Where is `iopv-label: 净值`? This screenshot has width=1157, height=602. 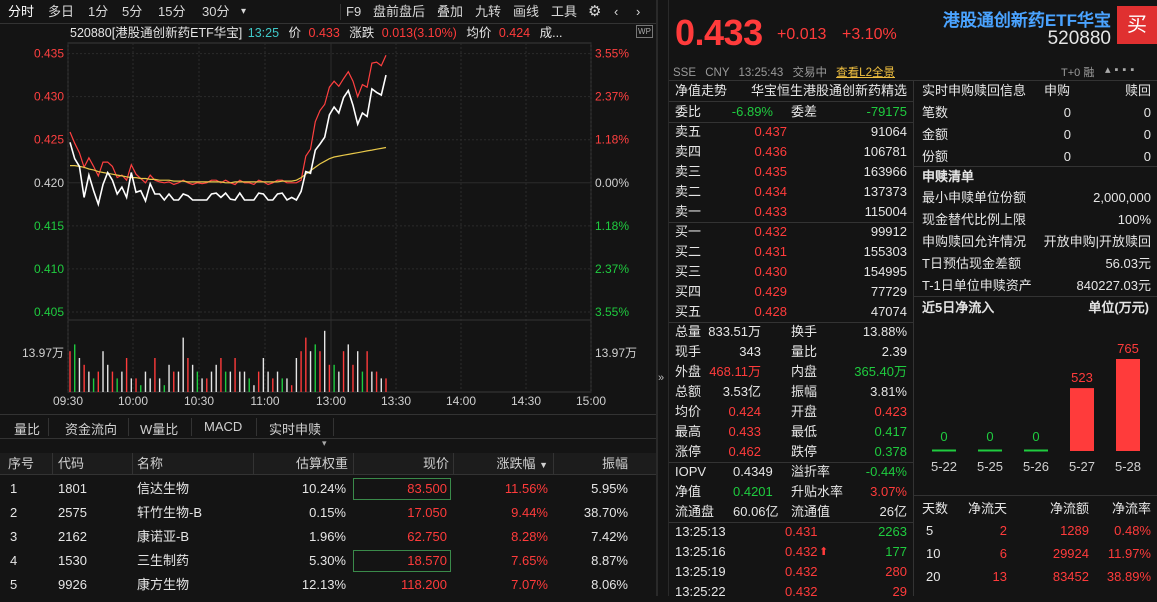 iopv-label: 净值 is located at coordinates (688, 491).